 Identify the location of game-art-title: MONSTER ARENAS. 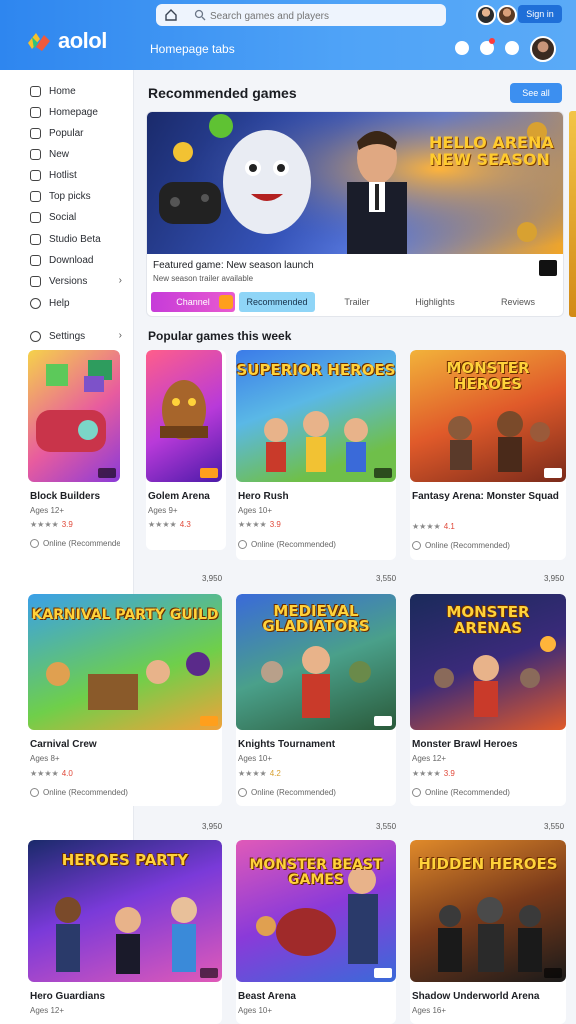
(488, 620).